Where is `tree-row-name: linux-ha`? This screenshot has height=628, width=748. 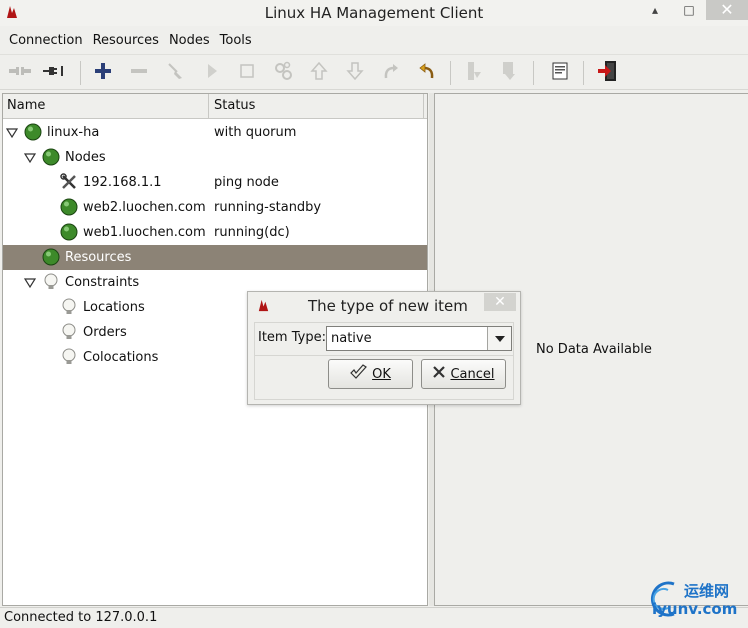 tree-row-name: linux-ha is located at coordinates (73, 132).